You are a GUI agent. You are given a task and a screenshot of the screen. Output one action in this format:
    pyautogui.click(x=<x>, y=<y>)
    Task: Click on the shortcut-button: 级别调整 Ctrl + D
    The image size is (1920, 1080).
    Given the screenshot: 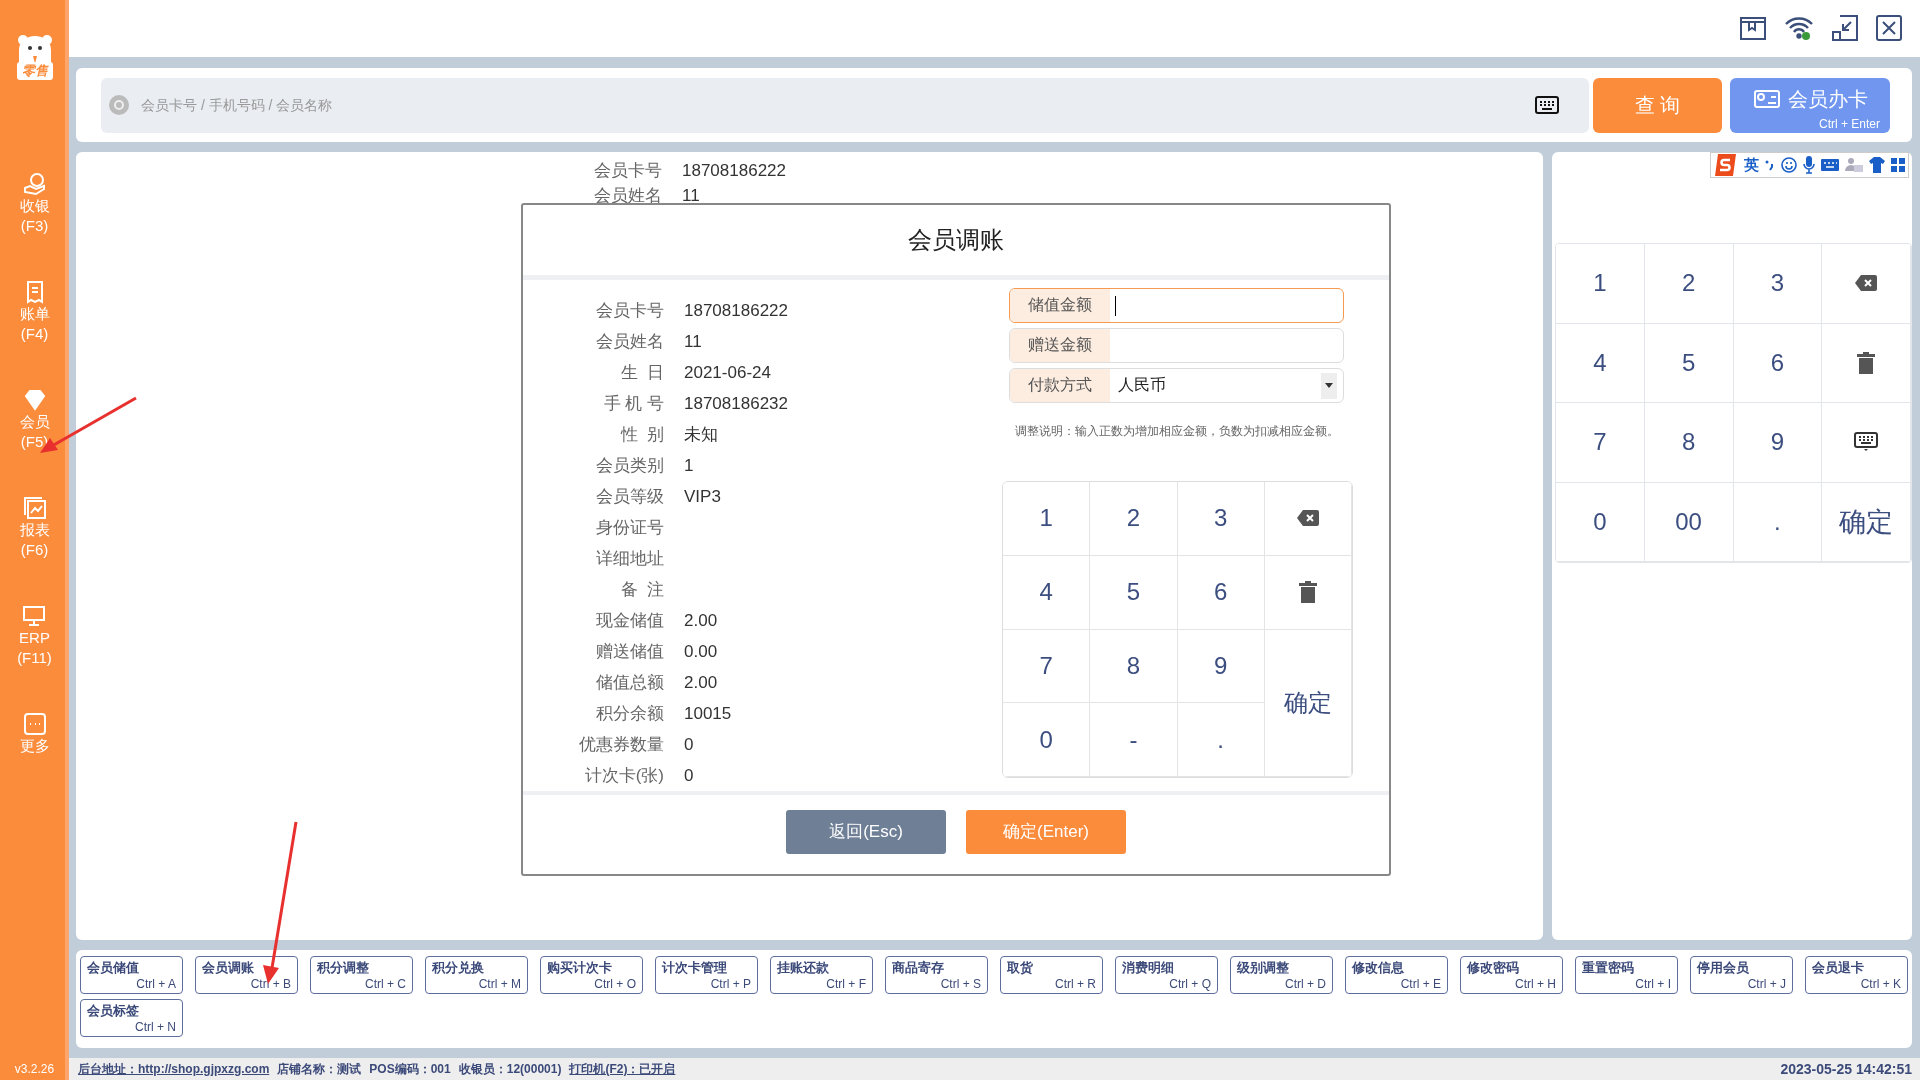 What is the action you would take?
    pyautogui.click(x=1281, y=975)
    